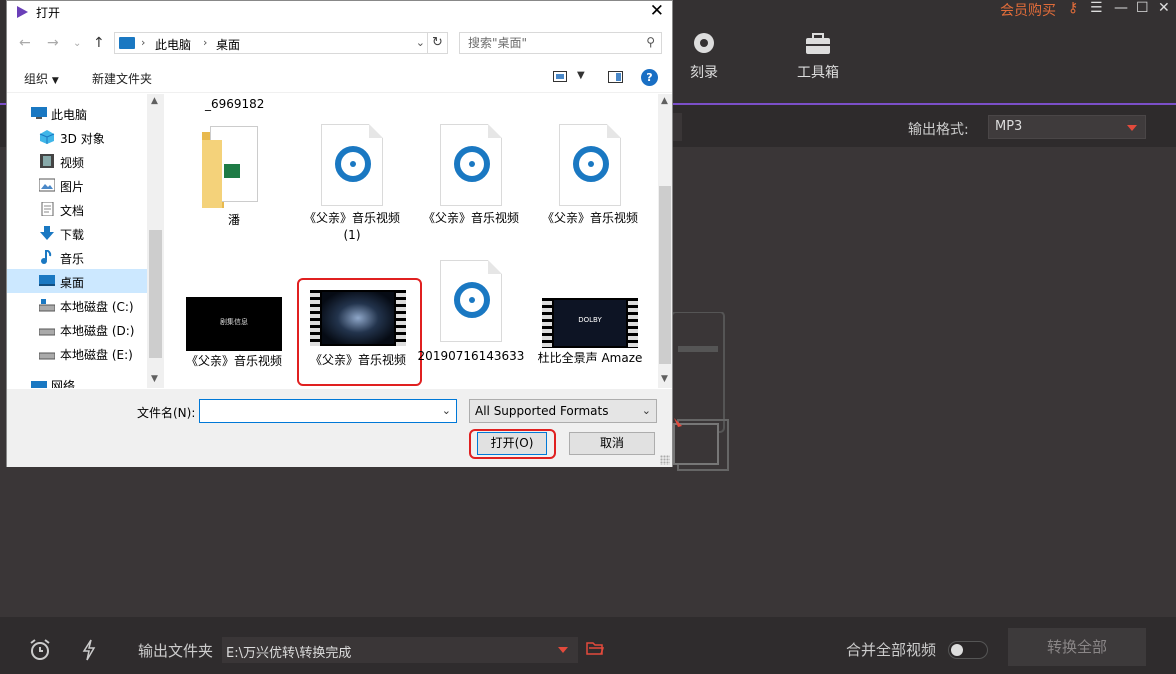  I want to click on output-folder-path: E:\万兴优转\转换完成, so click(400, 650).